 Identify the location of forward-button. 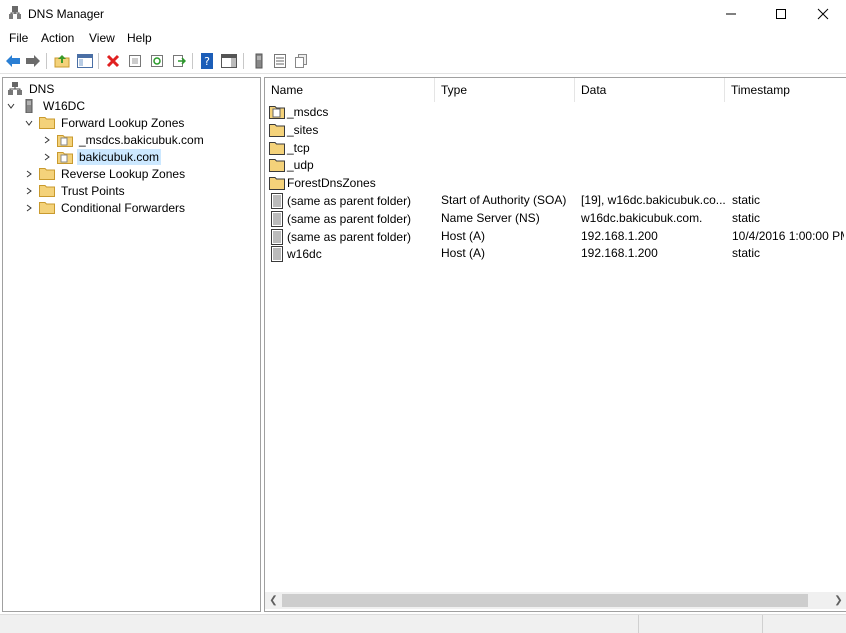
(33, 61).